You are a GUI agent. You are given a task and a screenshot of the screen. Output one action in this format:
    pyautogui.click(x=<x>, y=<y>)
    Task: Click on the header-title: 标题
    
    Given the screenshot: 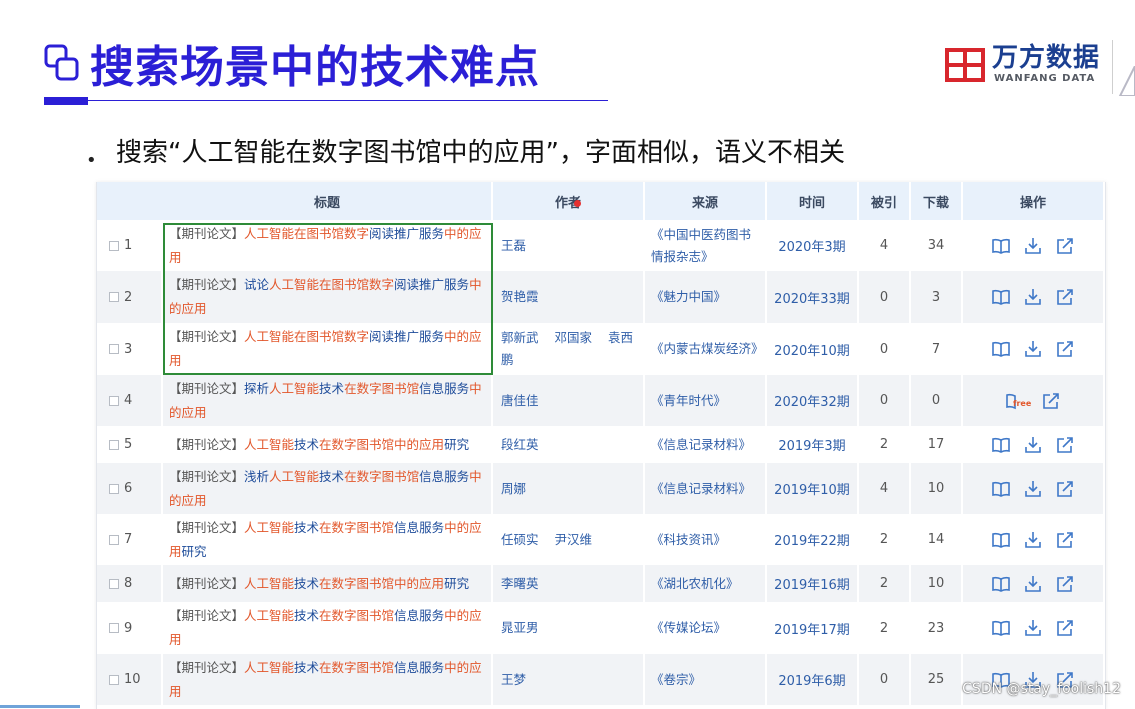 What is the action you would take?
    pyautogui.click(x=328, y=201)
    